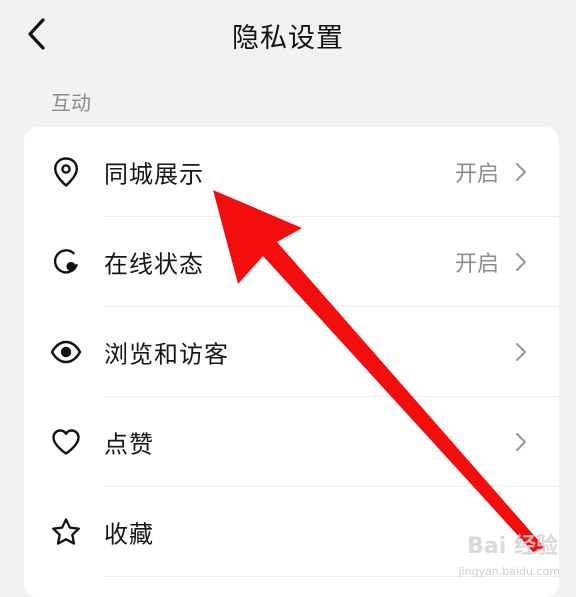  What do you see at coordinates (66, 262) in the screenshot?
I see `online-status-icon` at bounding box center [66, 262].